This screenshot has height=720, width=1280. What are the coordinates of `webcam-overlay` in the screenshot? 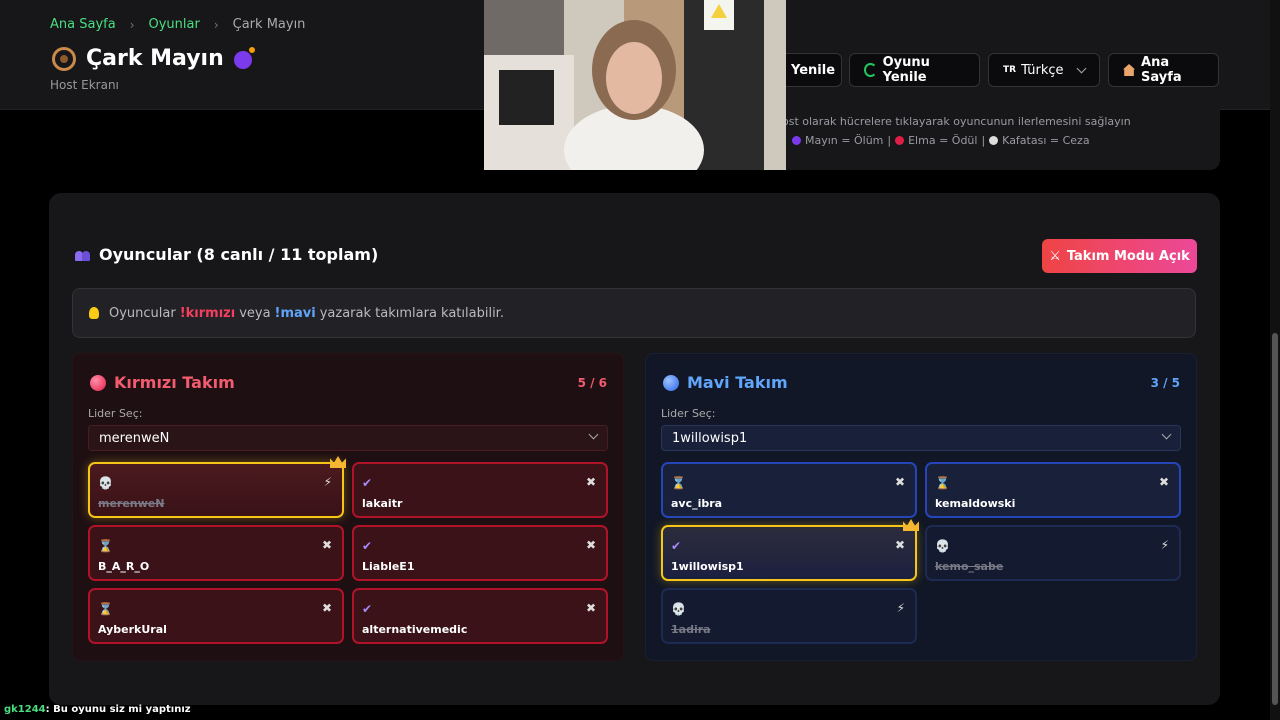 It's located at (635, 85).